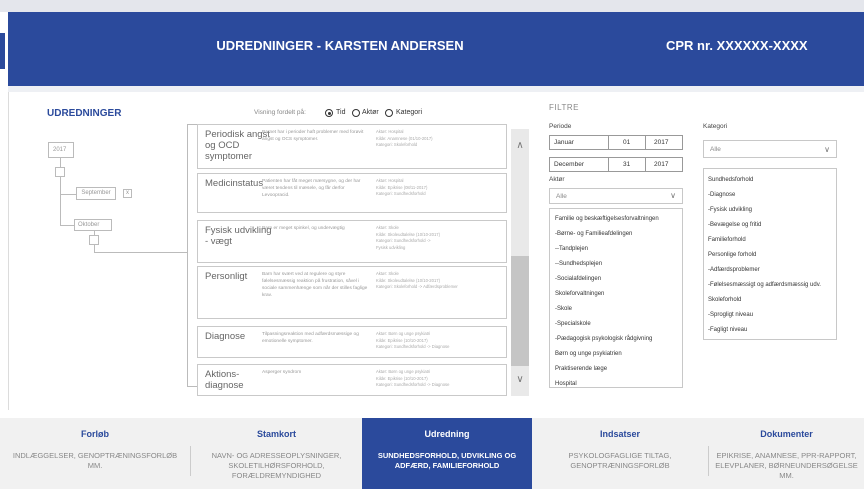 The width and height of the screenshot is (864, 489). Describe the element at coordinates (618, 219) in the screenshot. I see `list-item: Familie og beskæftigelsesforvaltningen` at that location.